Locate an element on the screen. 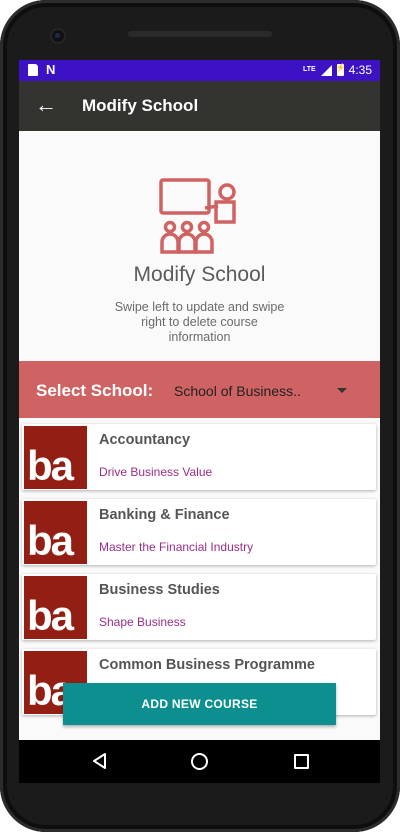  course-card-business-studies: ba Business Studies Shape Business is located at coordinates (199, 607).